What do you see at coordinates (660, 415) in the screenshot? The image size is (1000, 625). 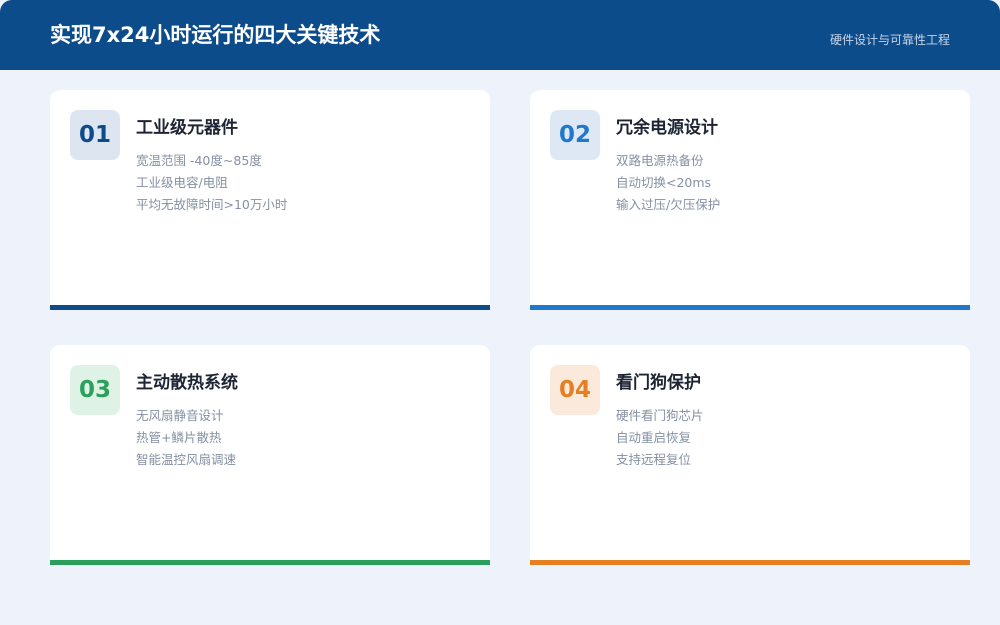 I see `card-feature-item: 硬件看门狗芯片` at bounding box center [660, 415].